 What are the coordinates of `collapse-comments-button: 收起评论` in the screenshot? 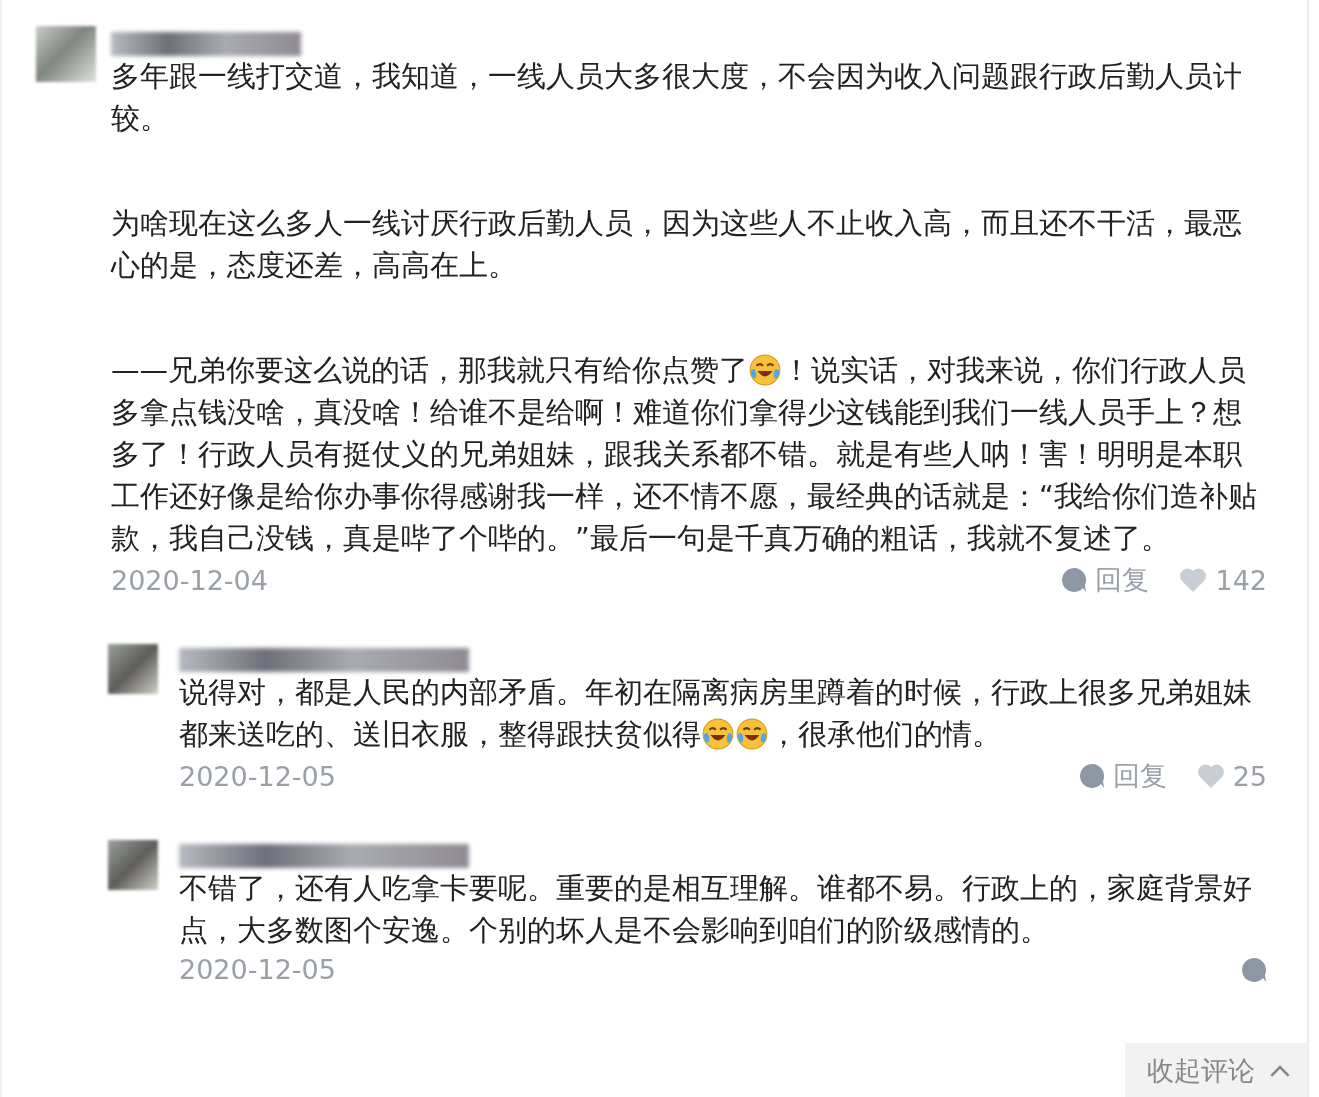 It's located at (1216, 1070).